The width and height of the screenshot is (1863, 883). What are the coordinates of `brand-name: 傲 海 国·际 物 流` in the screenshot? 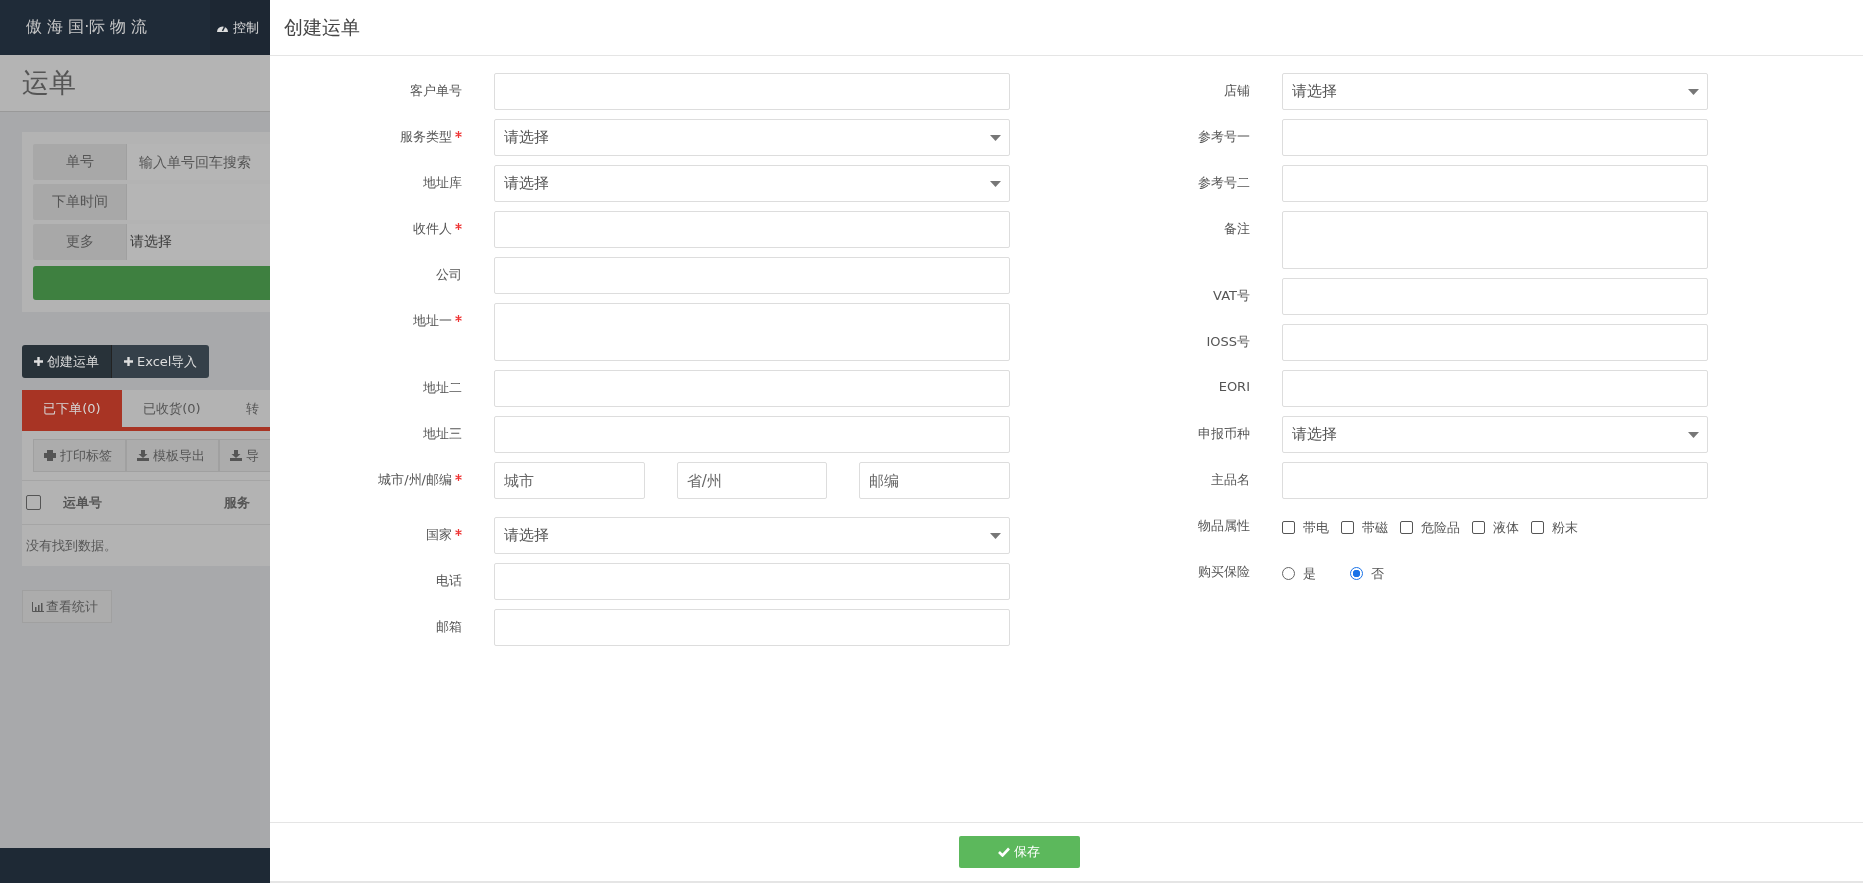 It's located at (87, 27).